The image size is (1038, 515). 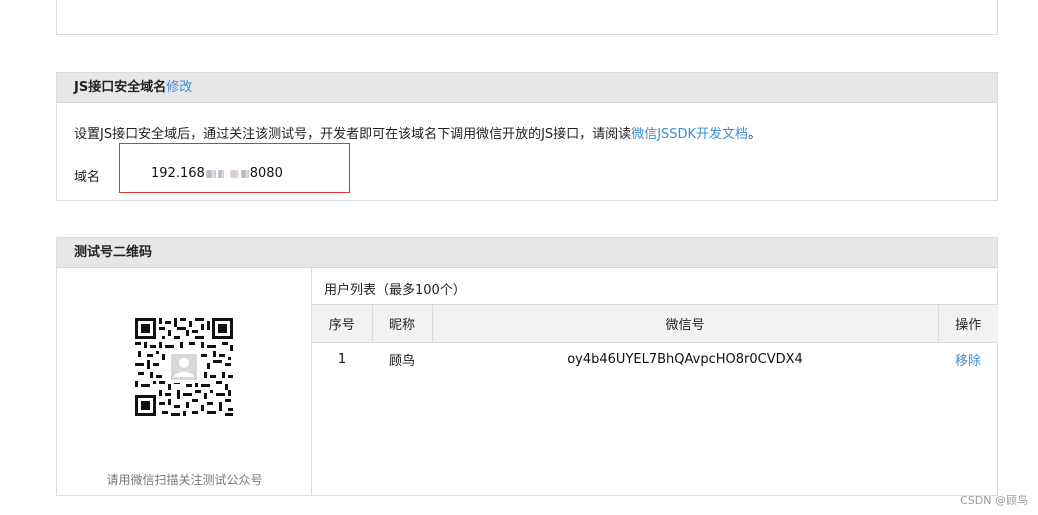 What do you see at coordinates (685, 323) in the screenshot?
I see `col-header-wechat-id: 微信号` at bounding box center [685, 323].